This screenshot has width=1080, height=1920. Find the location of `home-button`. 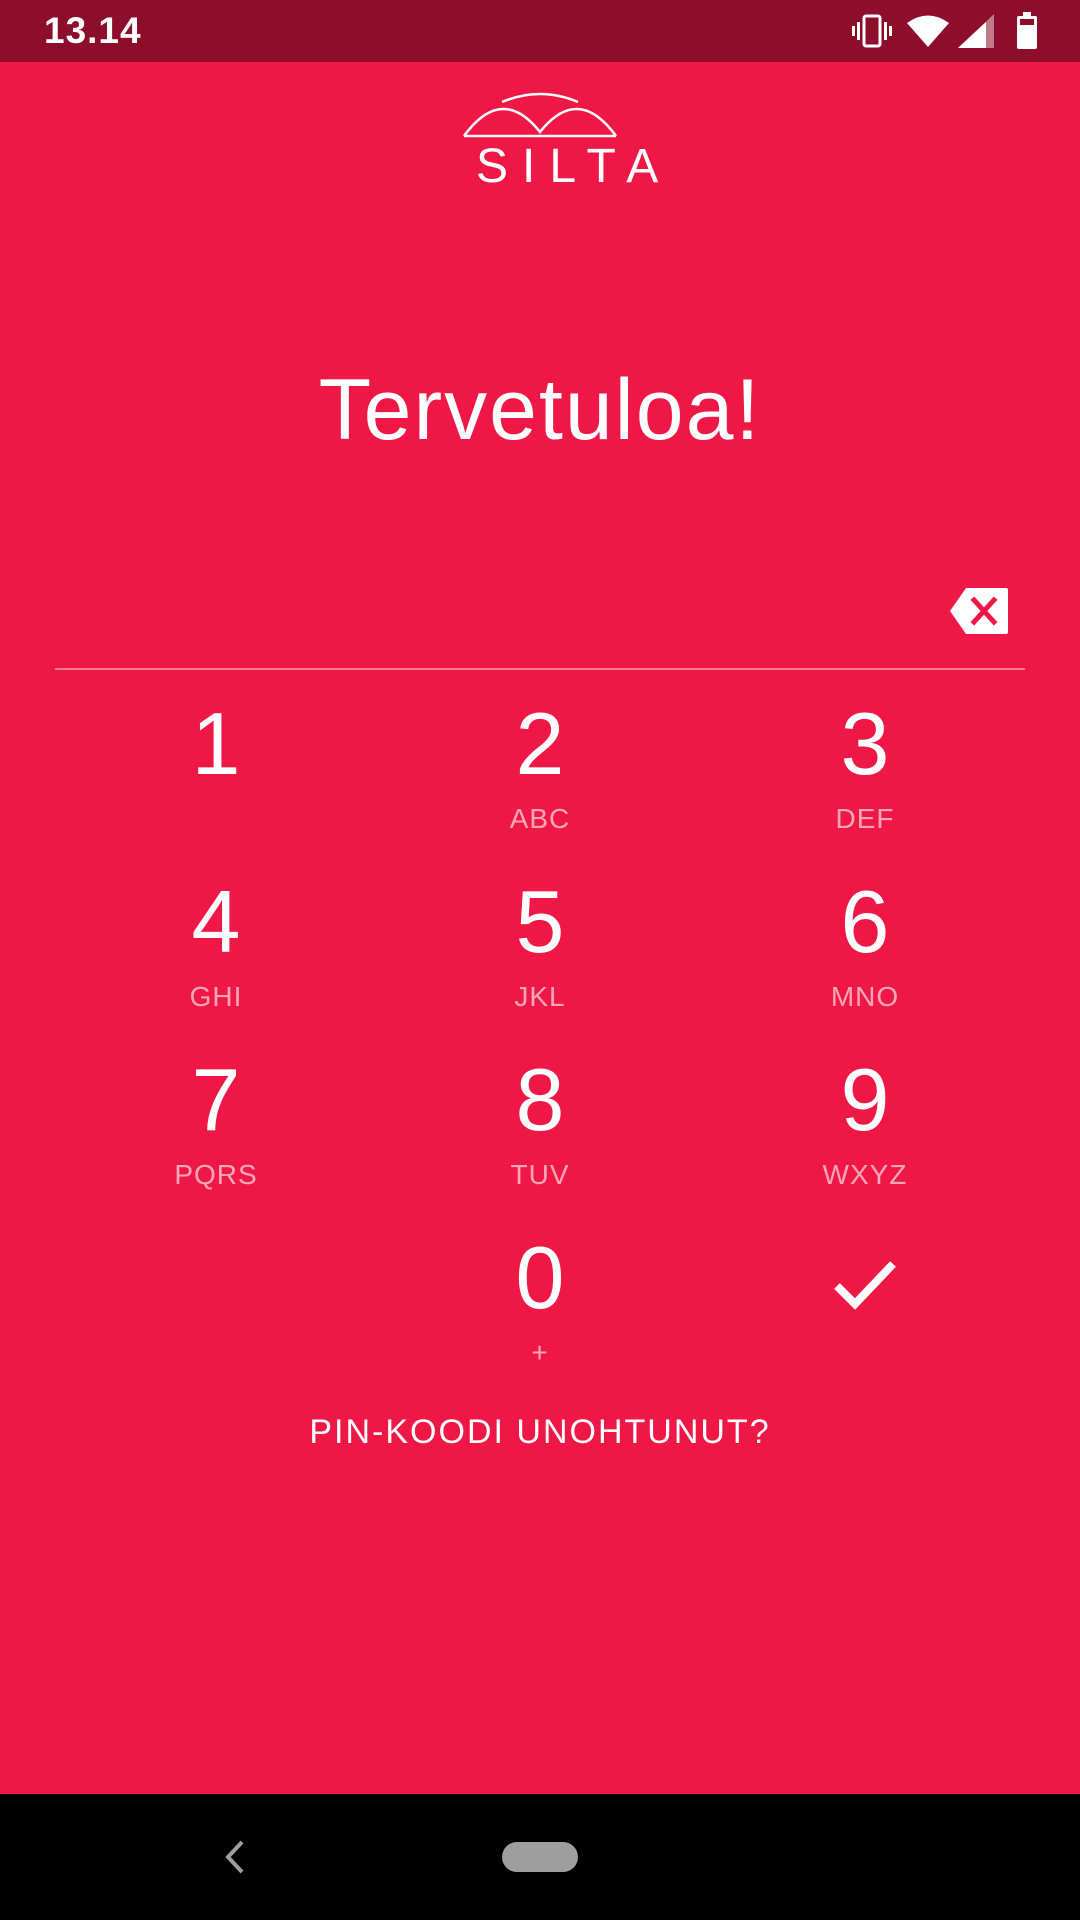

home-button is located at coordinates (540, 1857).